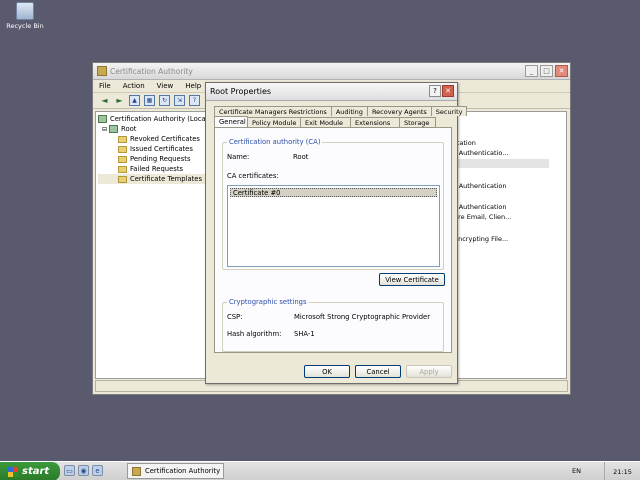  I want to click on menu-action: Action, so click(134, 86).